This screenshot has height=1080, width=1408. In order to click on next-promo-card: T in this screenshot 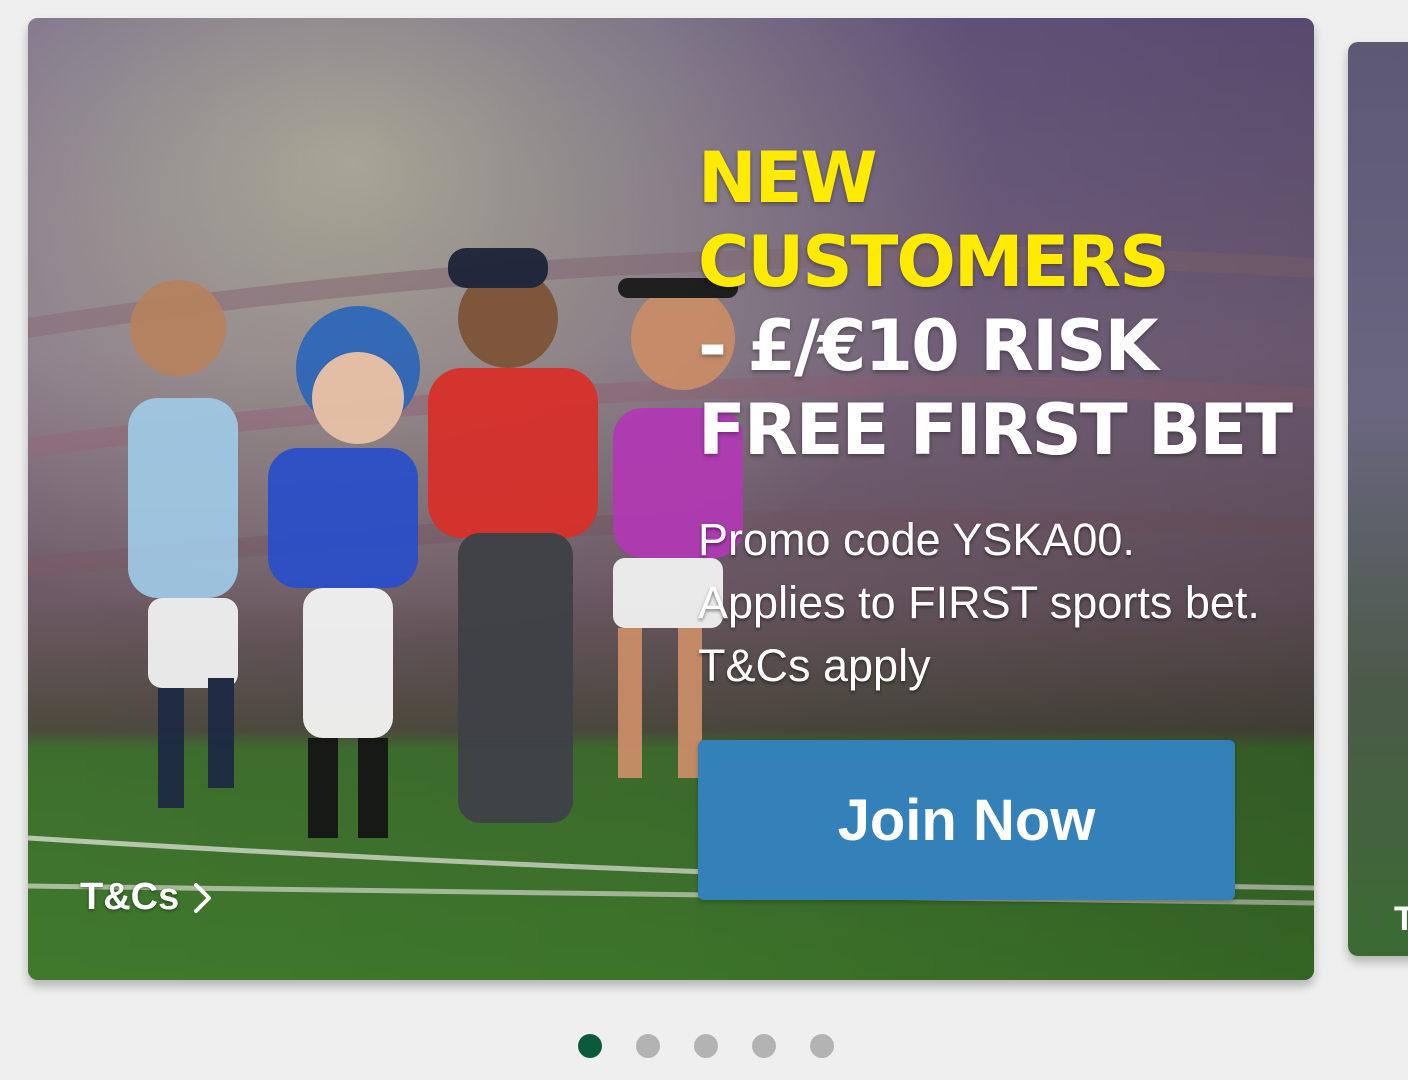, I will do `click(1378, 499)`.